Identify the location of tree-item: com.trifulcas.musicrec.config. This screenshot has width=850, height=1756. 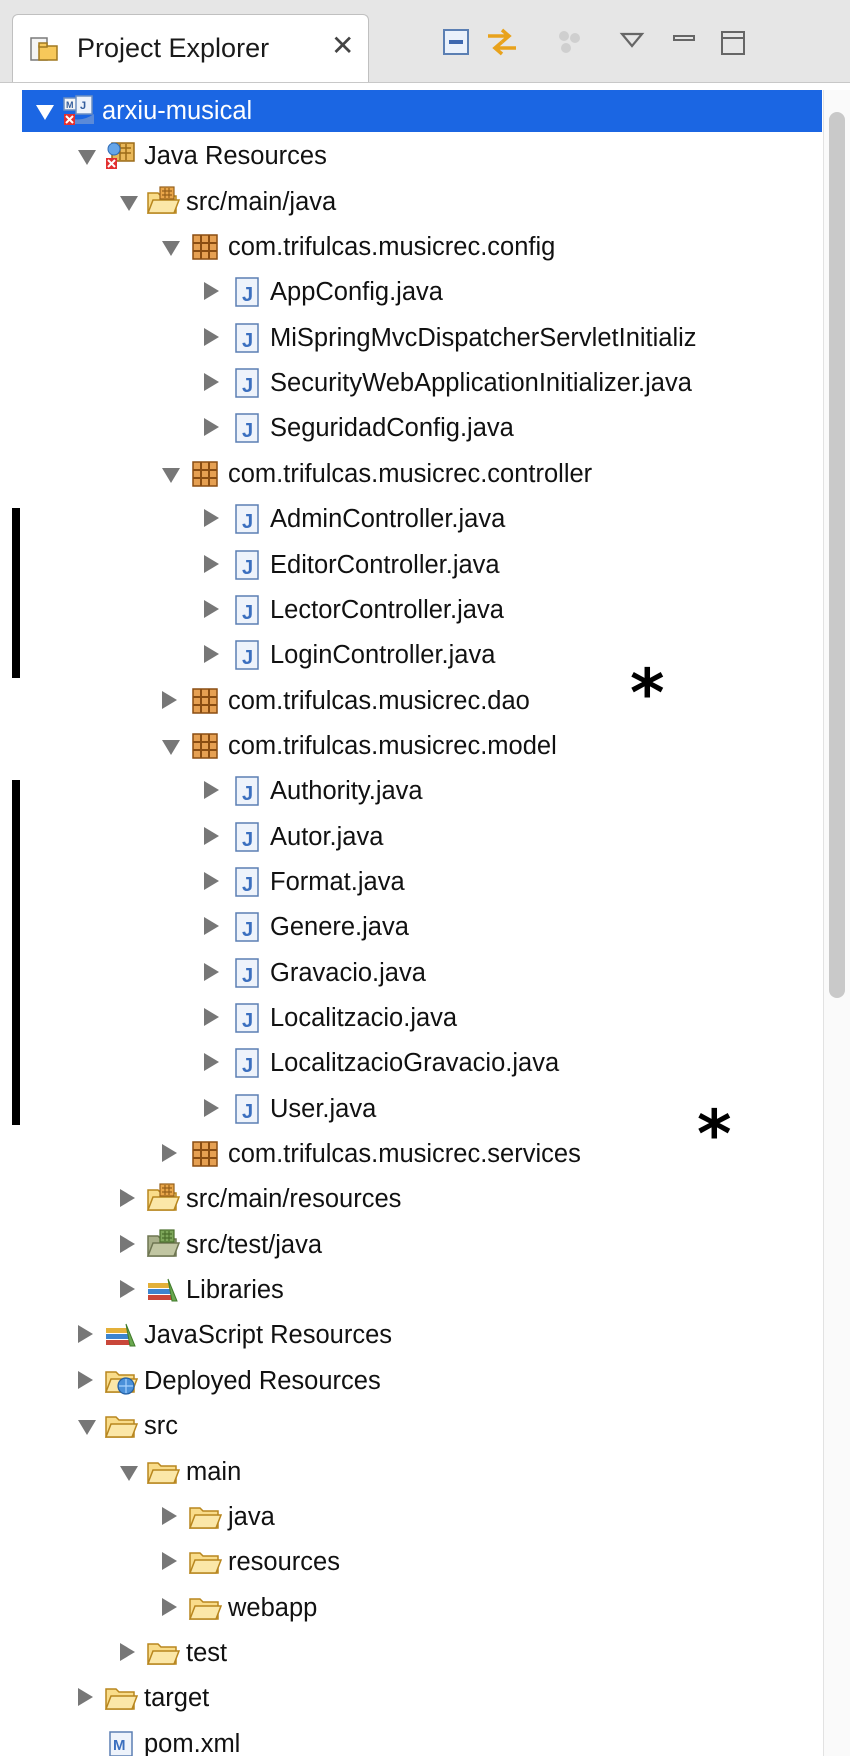
(422, 247).